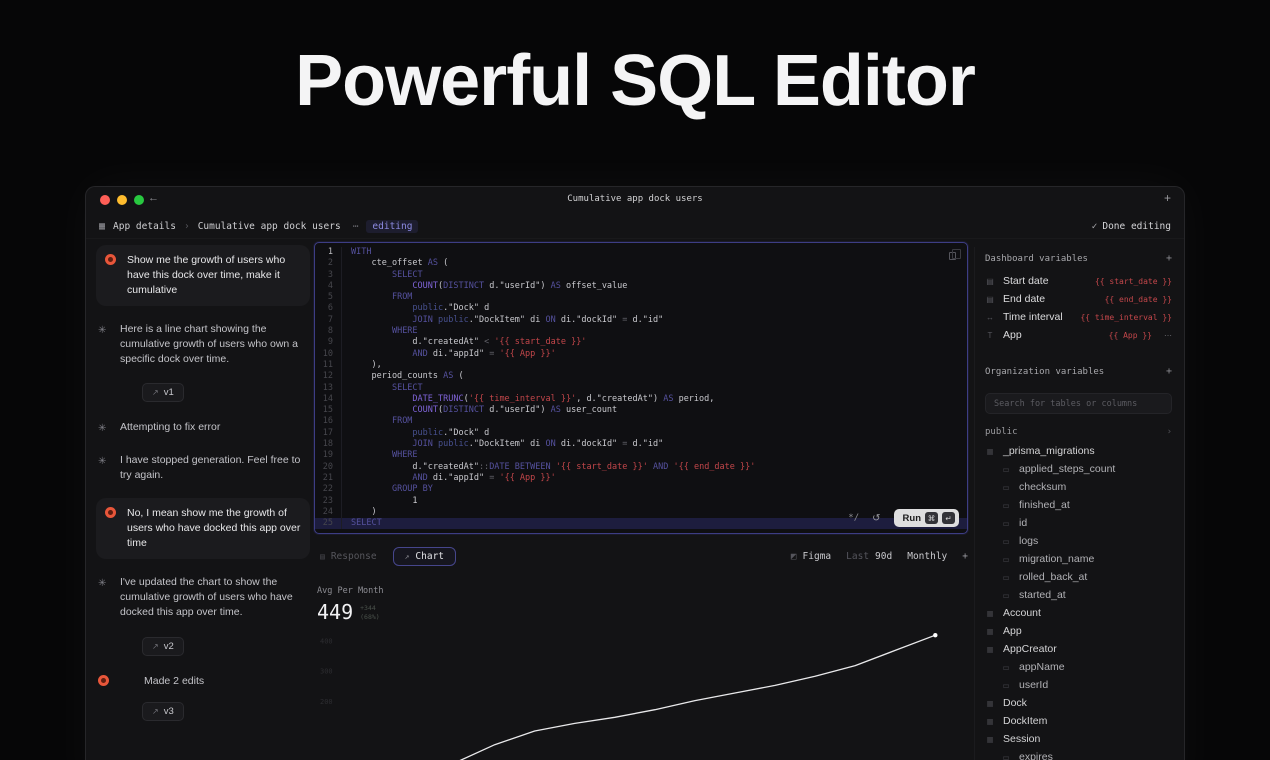 This screenshot has width=1270, height=760. What do you see at coordinates (1057, 559) in the screenshot?
I see `schema-item-label: migration_name` at bounding box center [1057, 559].